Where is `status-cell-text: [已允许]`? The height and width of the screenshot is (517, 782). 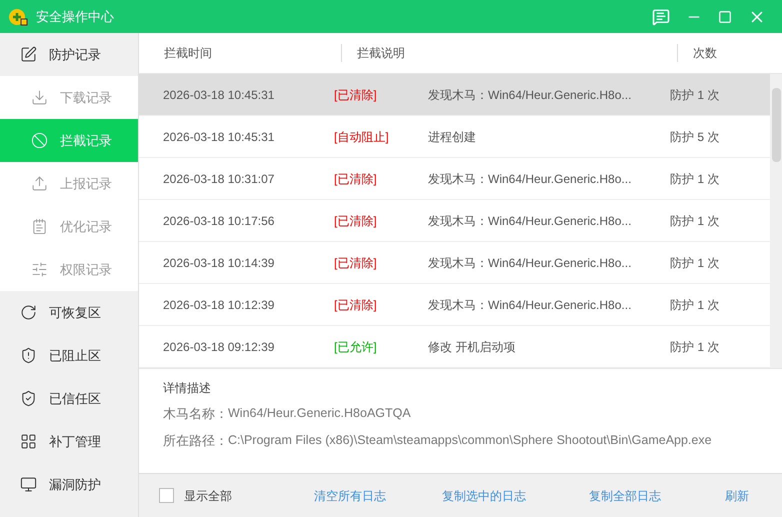 status-cell-text: [已允许] is located at coordinates (356, 347).